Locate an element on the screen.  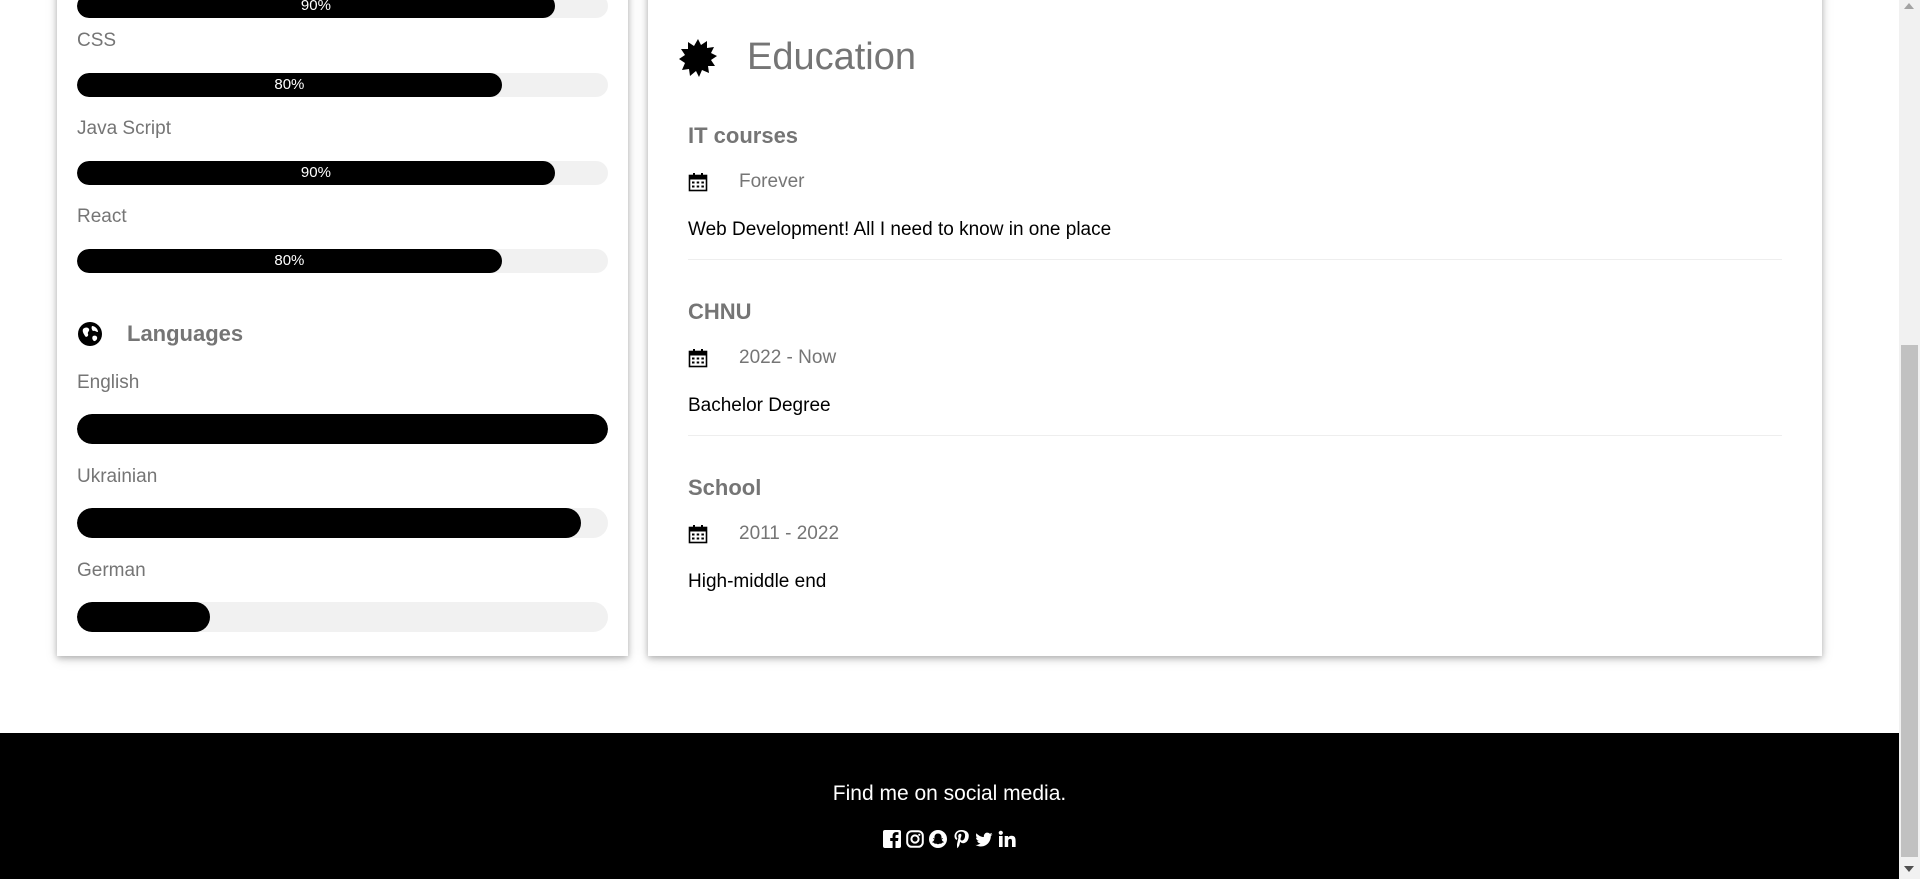
language-bar-track-ukrainian is located at coordinates (342, 523).